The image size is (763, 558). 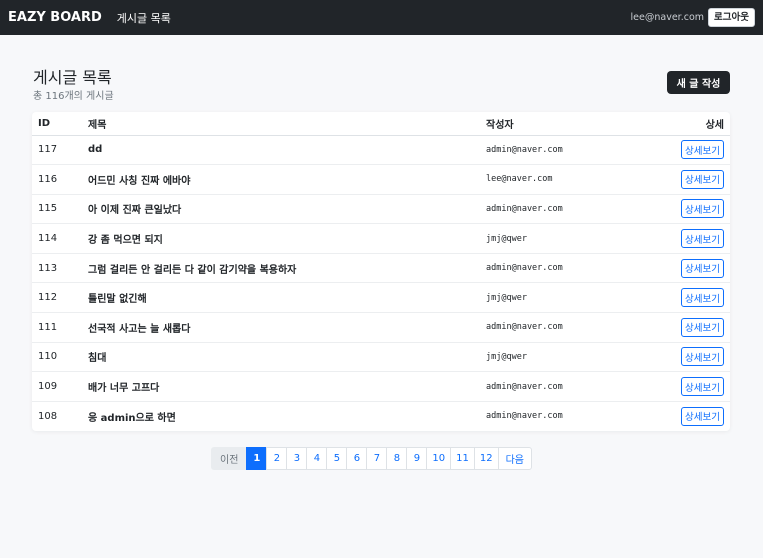 What do you see at coordinates (317, 458) in the screenshot?
I see `page-button-4: 4` at bounding box center [317, 458].